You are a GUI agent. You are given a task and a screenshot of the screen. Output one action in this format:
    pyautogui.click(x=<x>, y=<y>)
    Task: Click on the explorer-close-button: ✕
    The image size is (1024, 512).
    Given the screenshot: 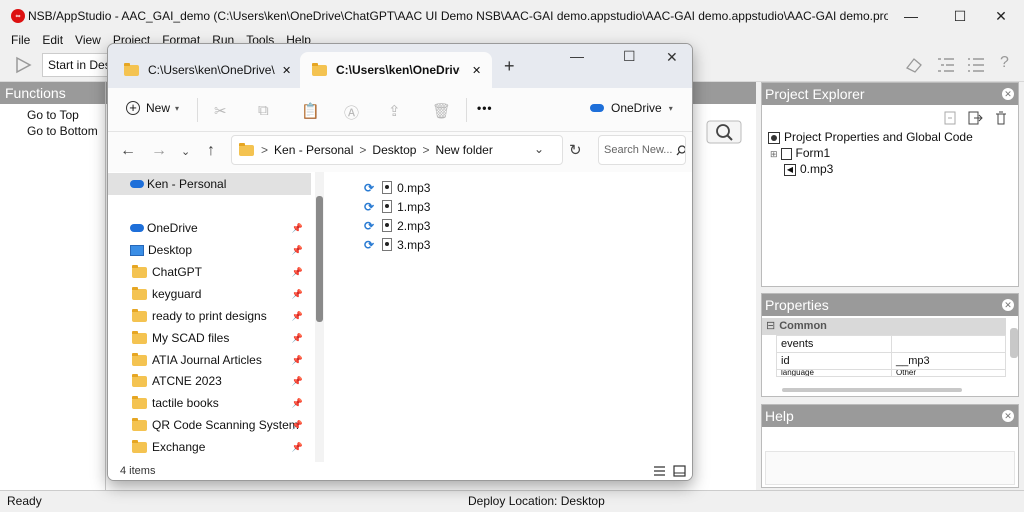 What is the action you would take?
    pyautogui.click(x=672, y=57)
    